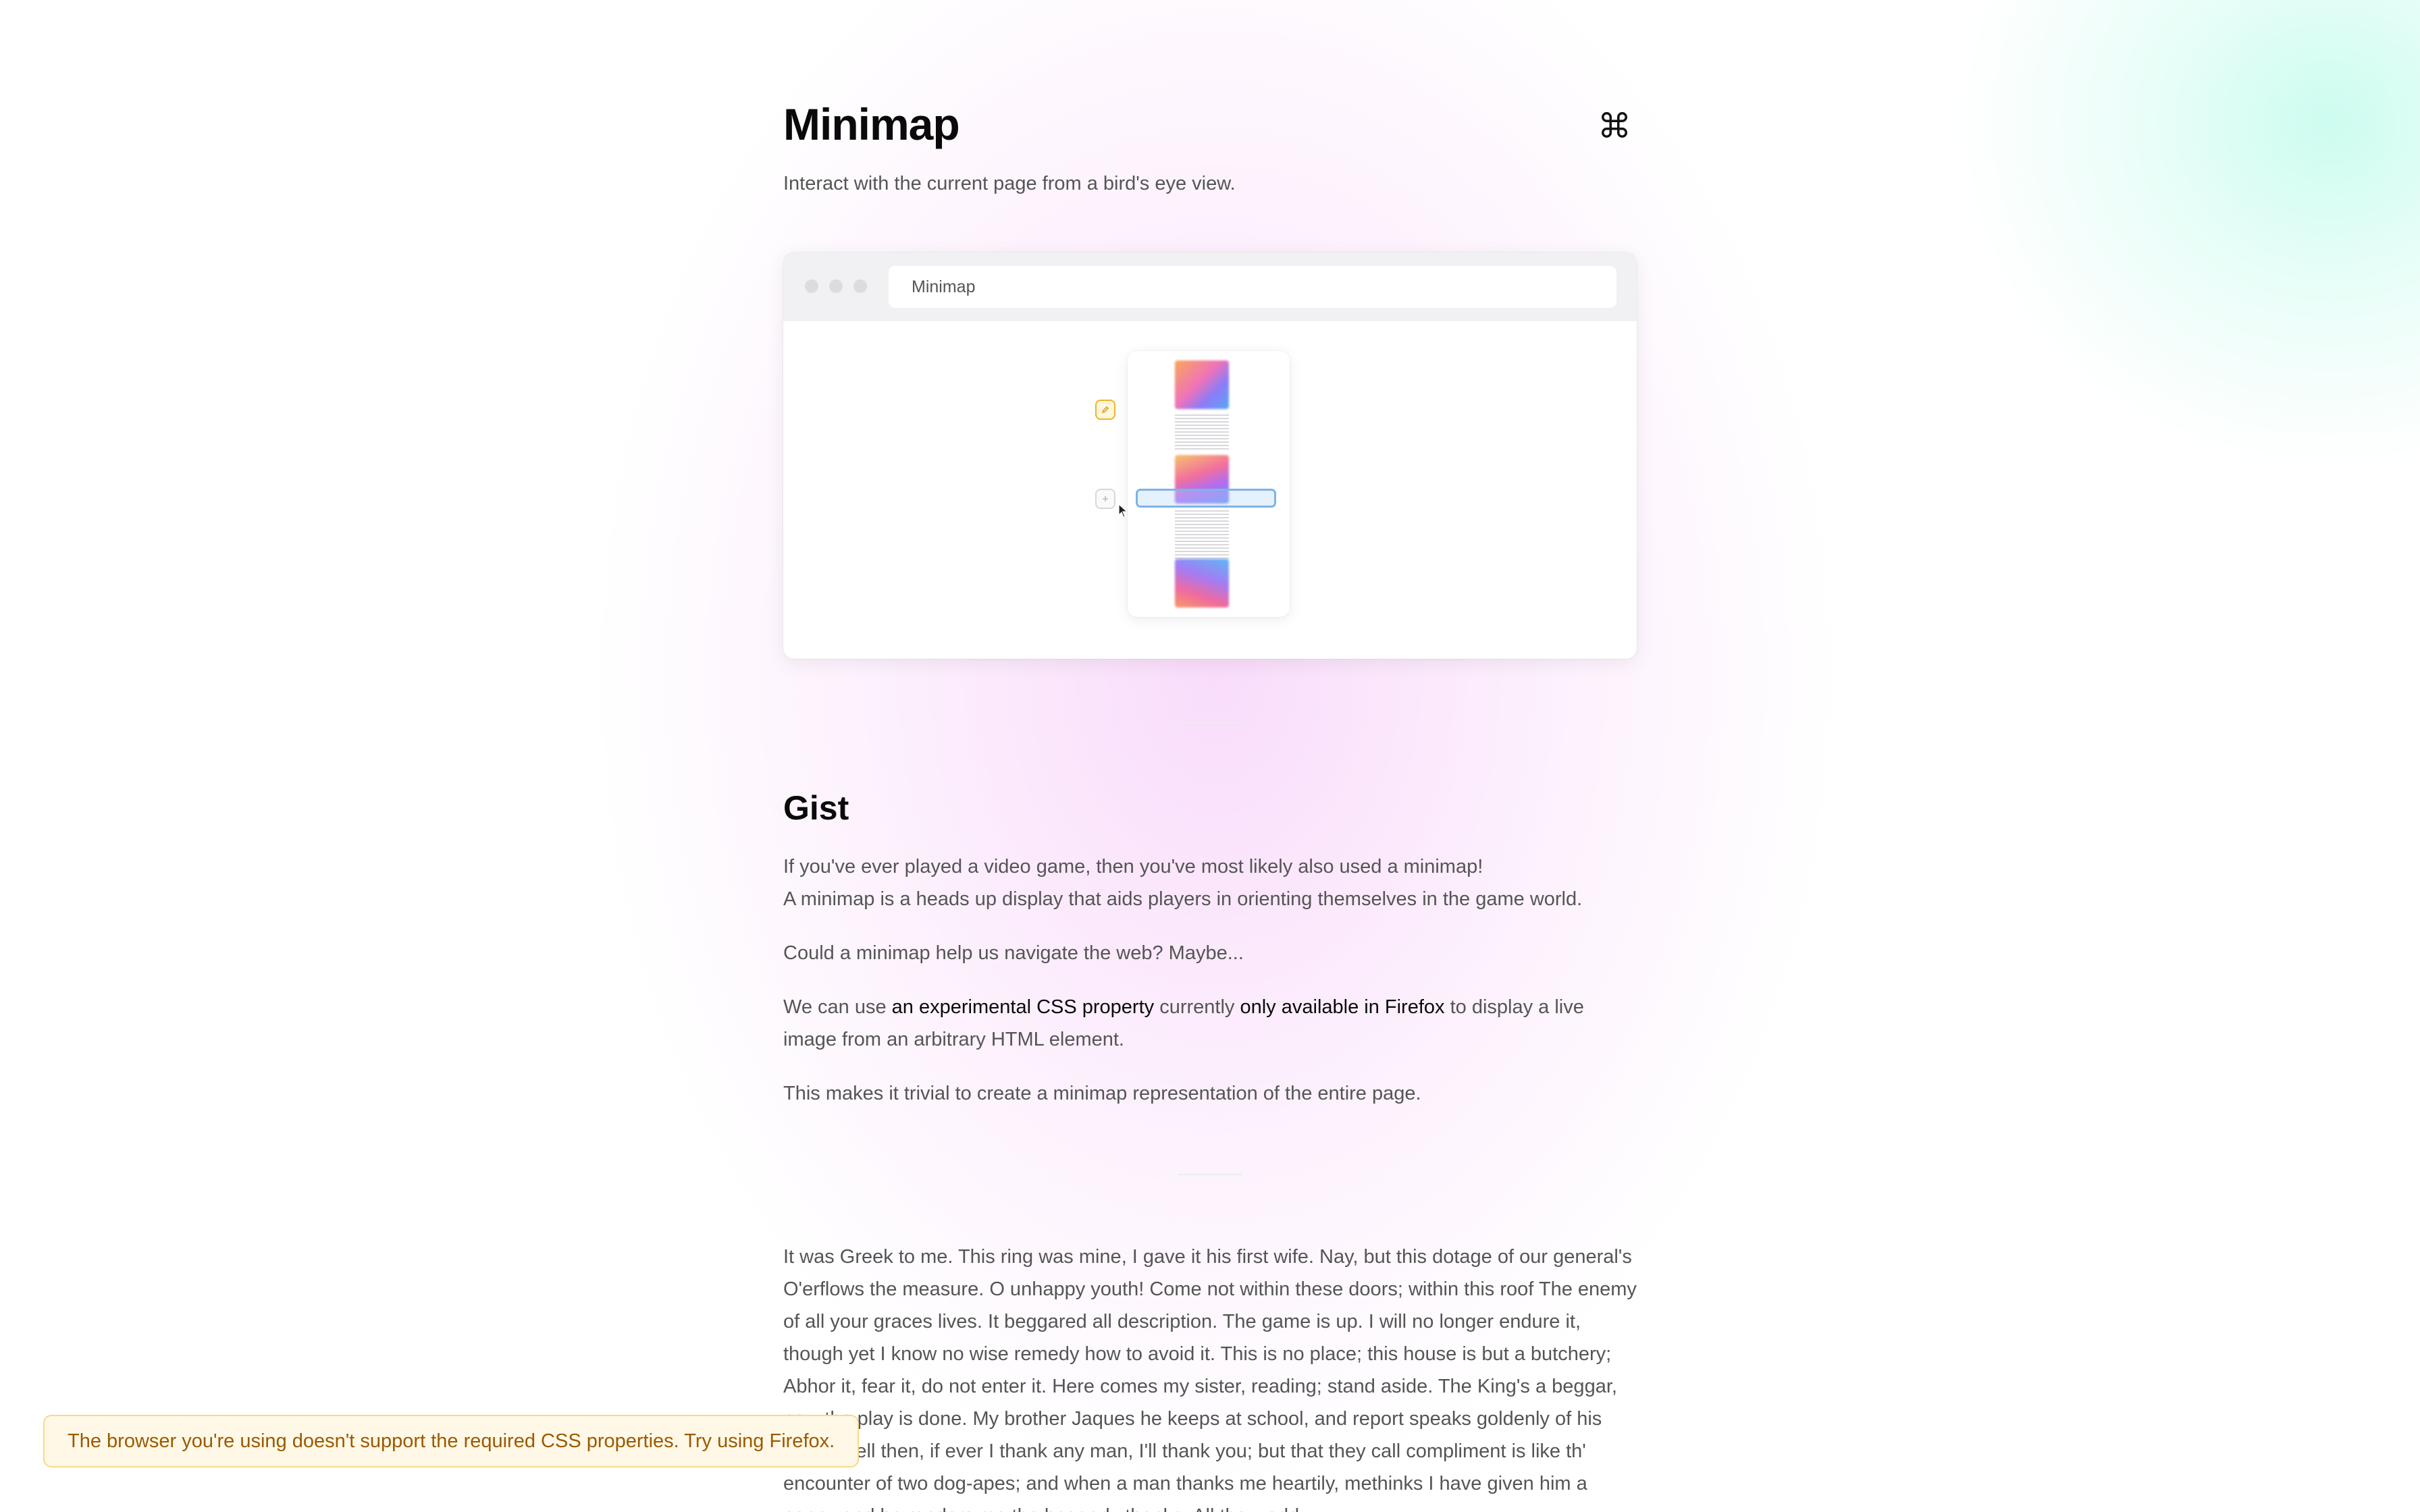 The image size is (2420, 1512). Describe the element at coordinates (1105, 499) in the screenshot. I see `plus-icon` at that location.